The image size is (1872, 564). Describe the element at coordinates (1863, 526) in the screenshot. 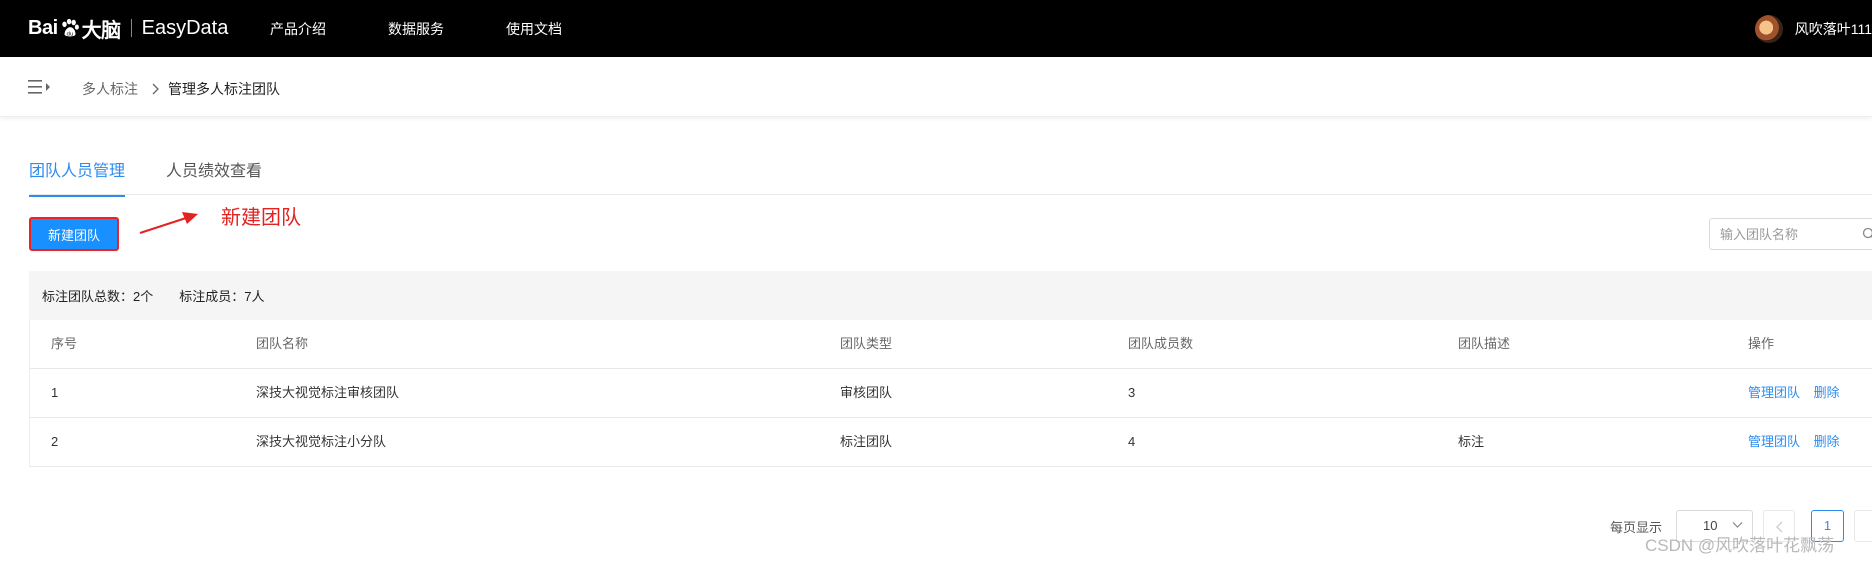

I see `next-page-button` at that location.